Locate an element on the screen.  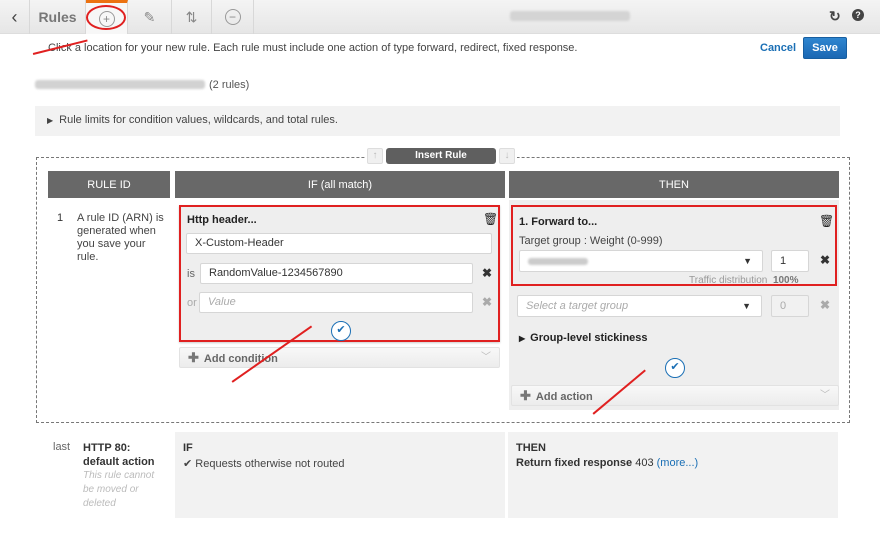
traffic-value: 100% is located at coordinates (785, 280).